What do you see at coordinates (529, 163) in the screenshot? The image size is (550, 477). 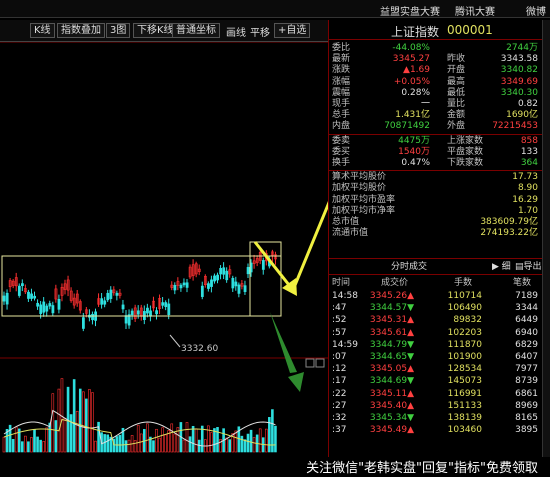 I see `quote-value: 364` at bounding box center [529, 163].